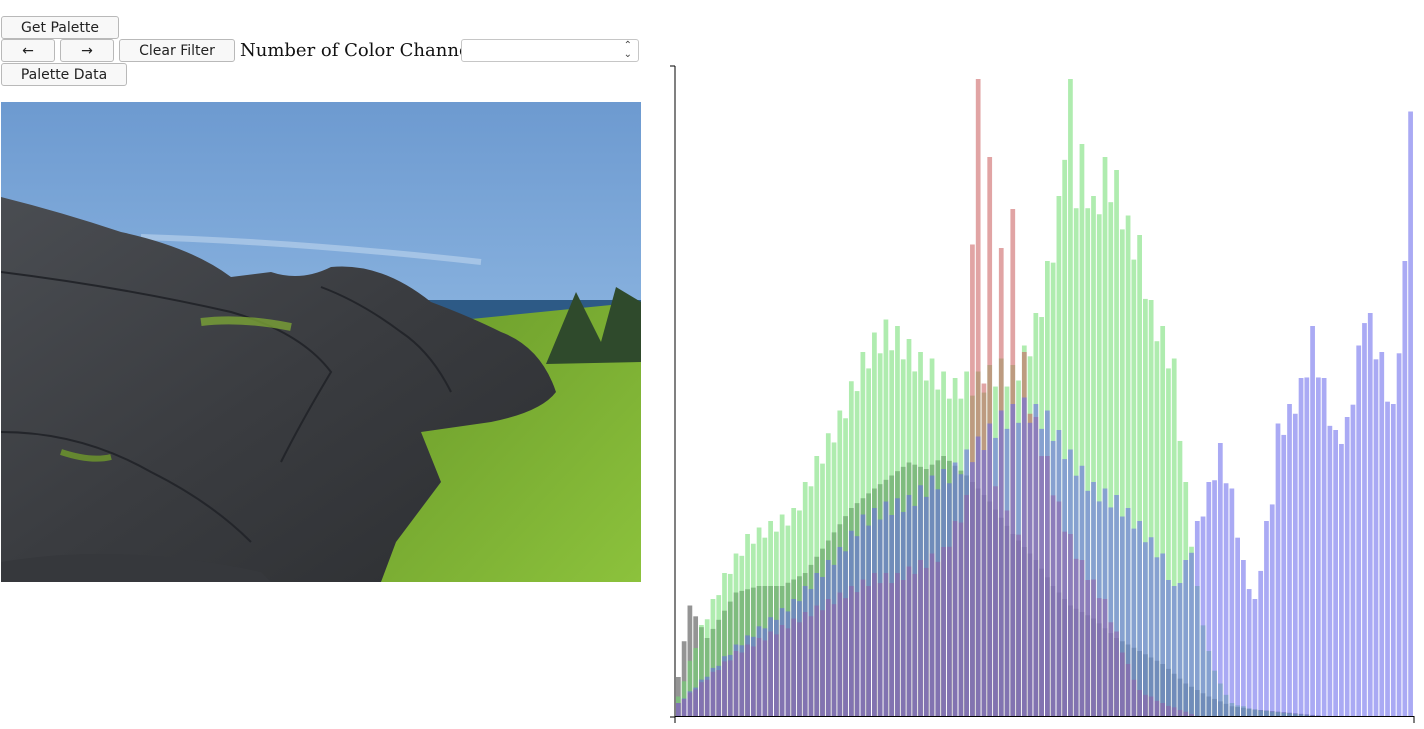 The image size is (1424, 729). Describe the element at coordinates (177, 50) in the screenshot. I see `clear-filter-button: Clear Filter` at that location.